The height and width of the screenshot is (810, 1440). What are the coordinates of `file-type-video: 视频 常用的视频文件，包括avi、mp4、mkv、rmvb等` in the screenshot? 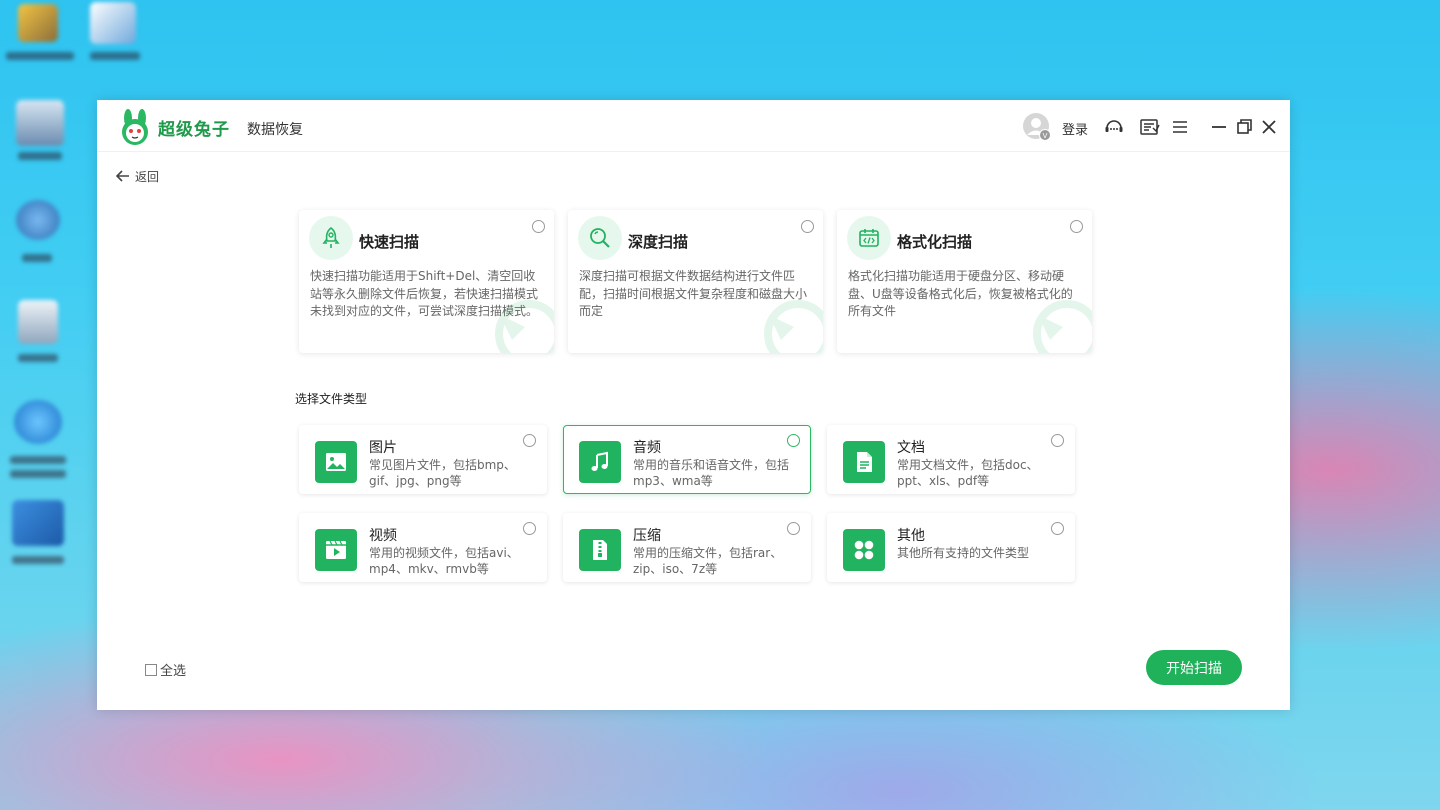 It's located at (423, 547).